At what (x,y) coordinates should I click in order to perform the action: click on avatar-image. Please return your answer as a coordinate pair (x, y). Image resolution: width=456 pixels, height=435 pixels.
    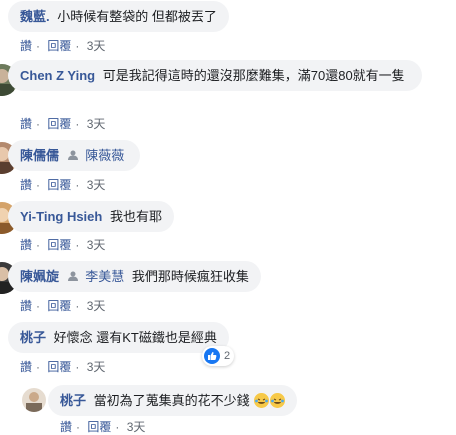
    Looking at the image, I should click on (34, 400).